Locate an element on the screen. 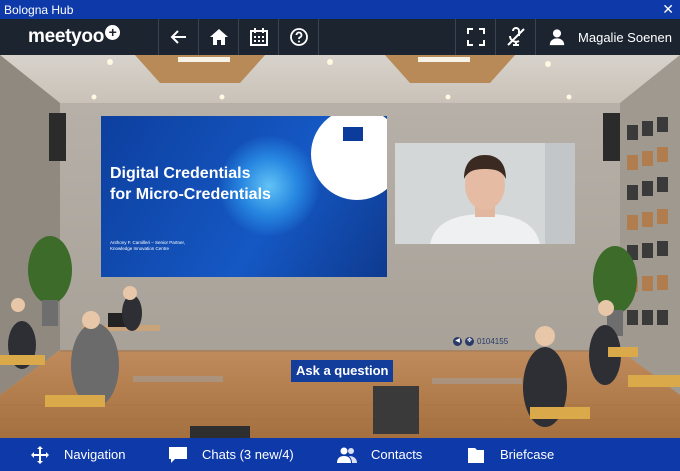  back-arrow-icon is located at coordinates (178, 37).